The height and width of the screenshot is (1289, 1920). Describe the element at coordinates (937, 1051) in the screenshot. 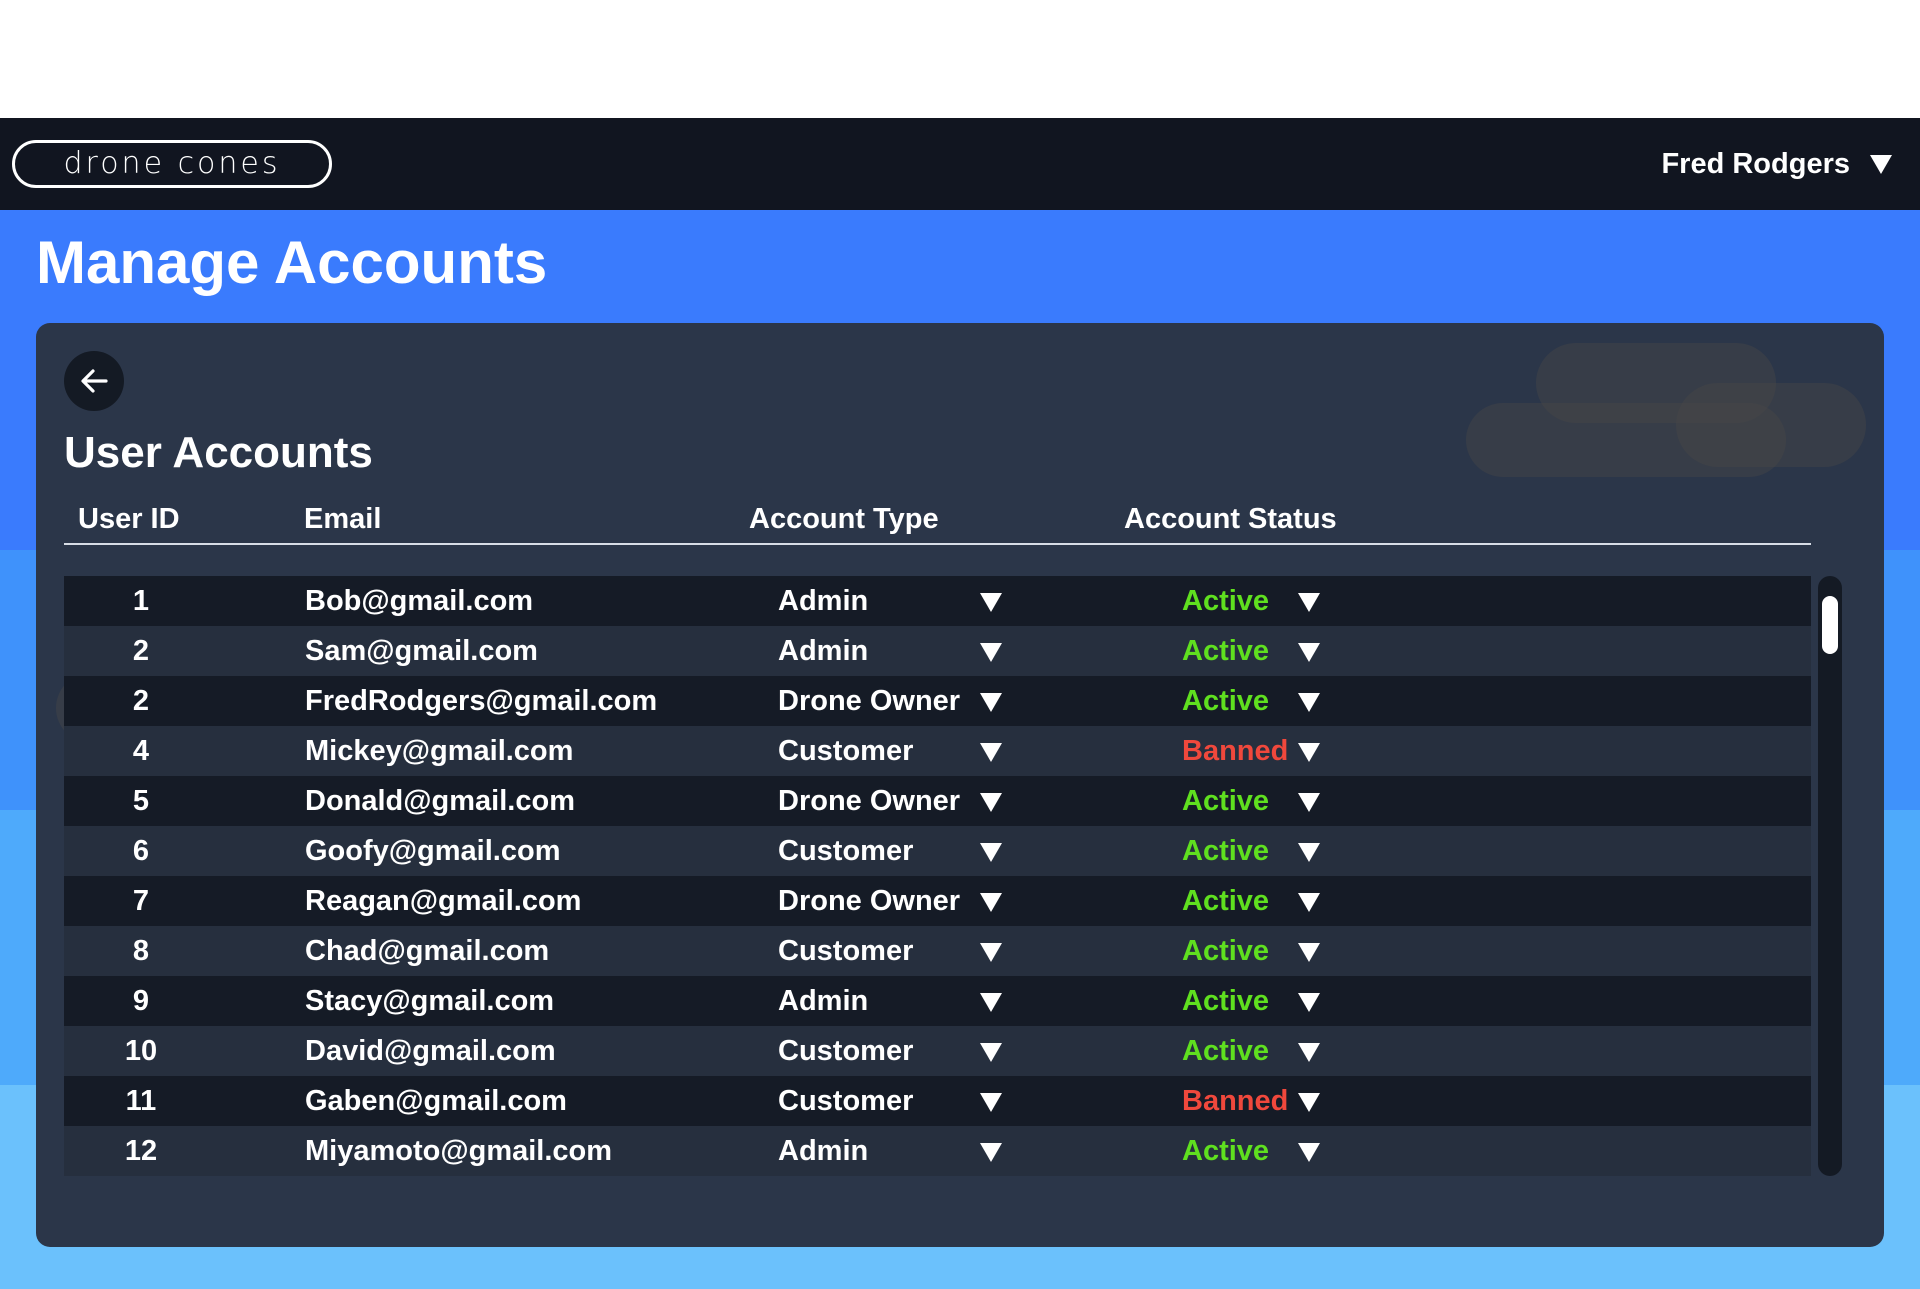

I see `table-row: 10 David@gmail.com Customer Active` at that location.